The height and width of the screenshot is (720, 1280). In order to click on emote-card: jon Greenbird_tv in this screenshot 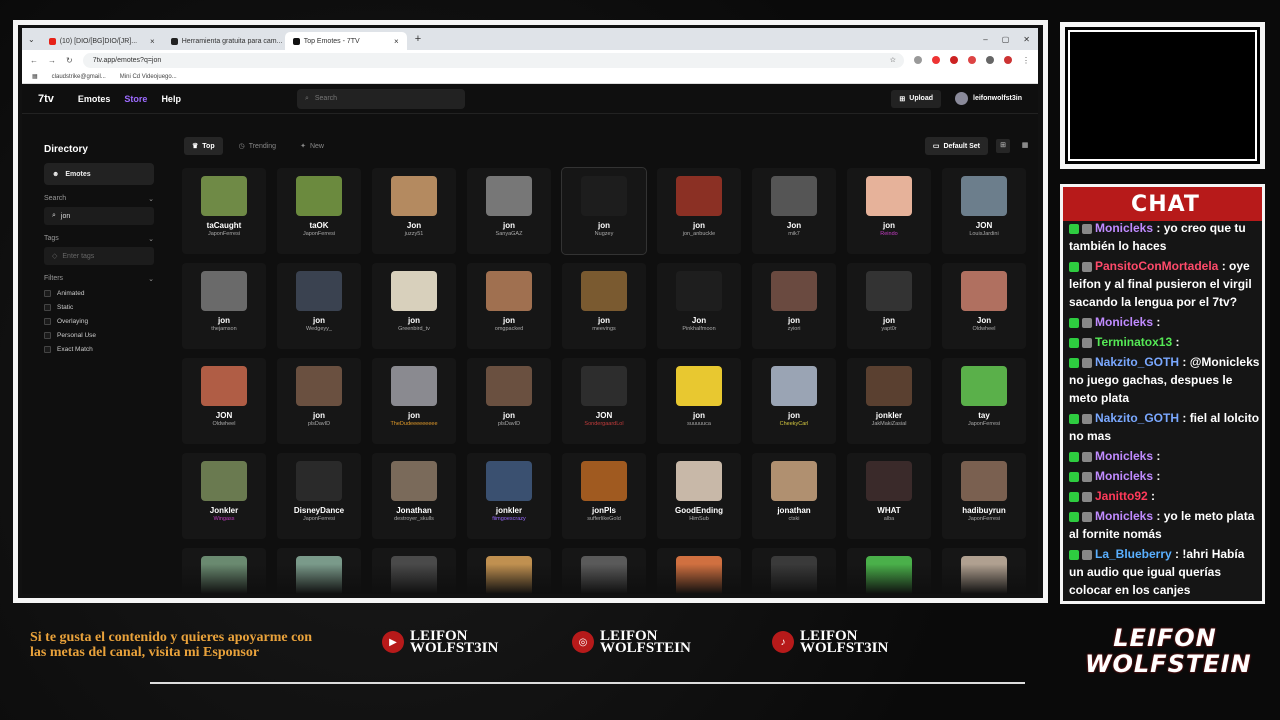, I will do `click(414, 306)`.